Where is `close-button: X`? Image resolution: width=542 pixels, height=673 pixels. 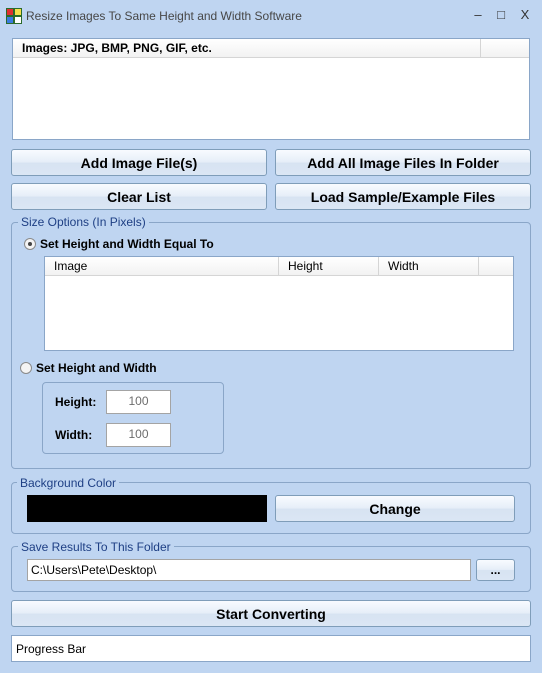
close-button: X is located at coordinates (525, 15).